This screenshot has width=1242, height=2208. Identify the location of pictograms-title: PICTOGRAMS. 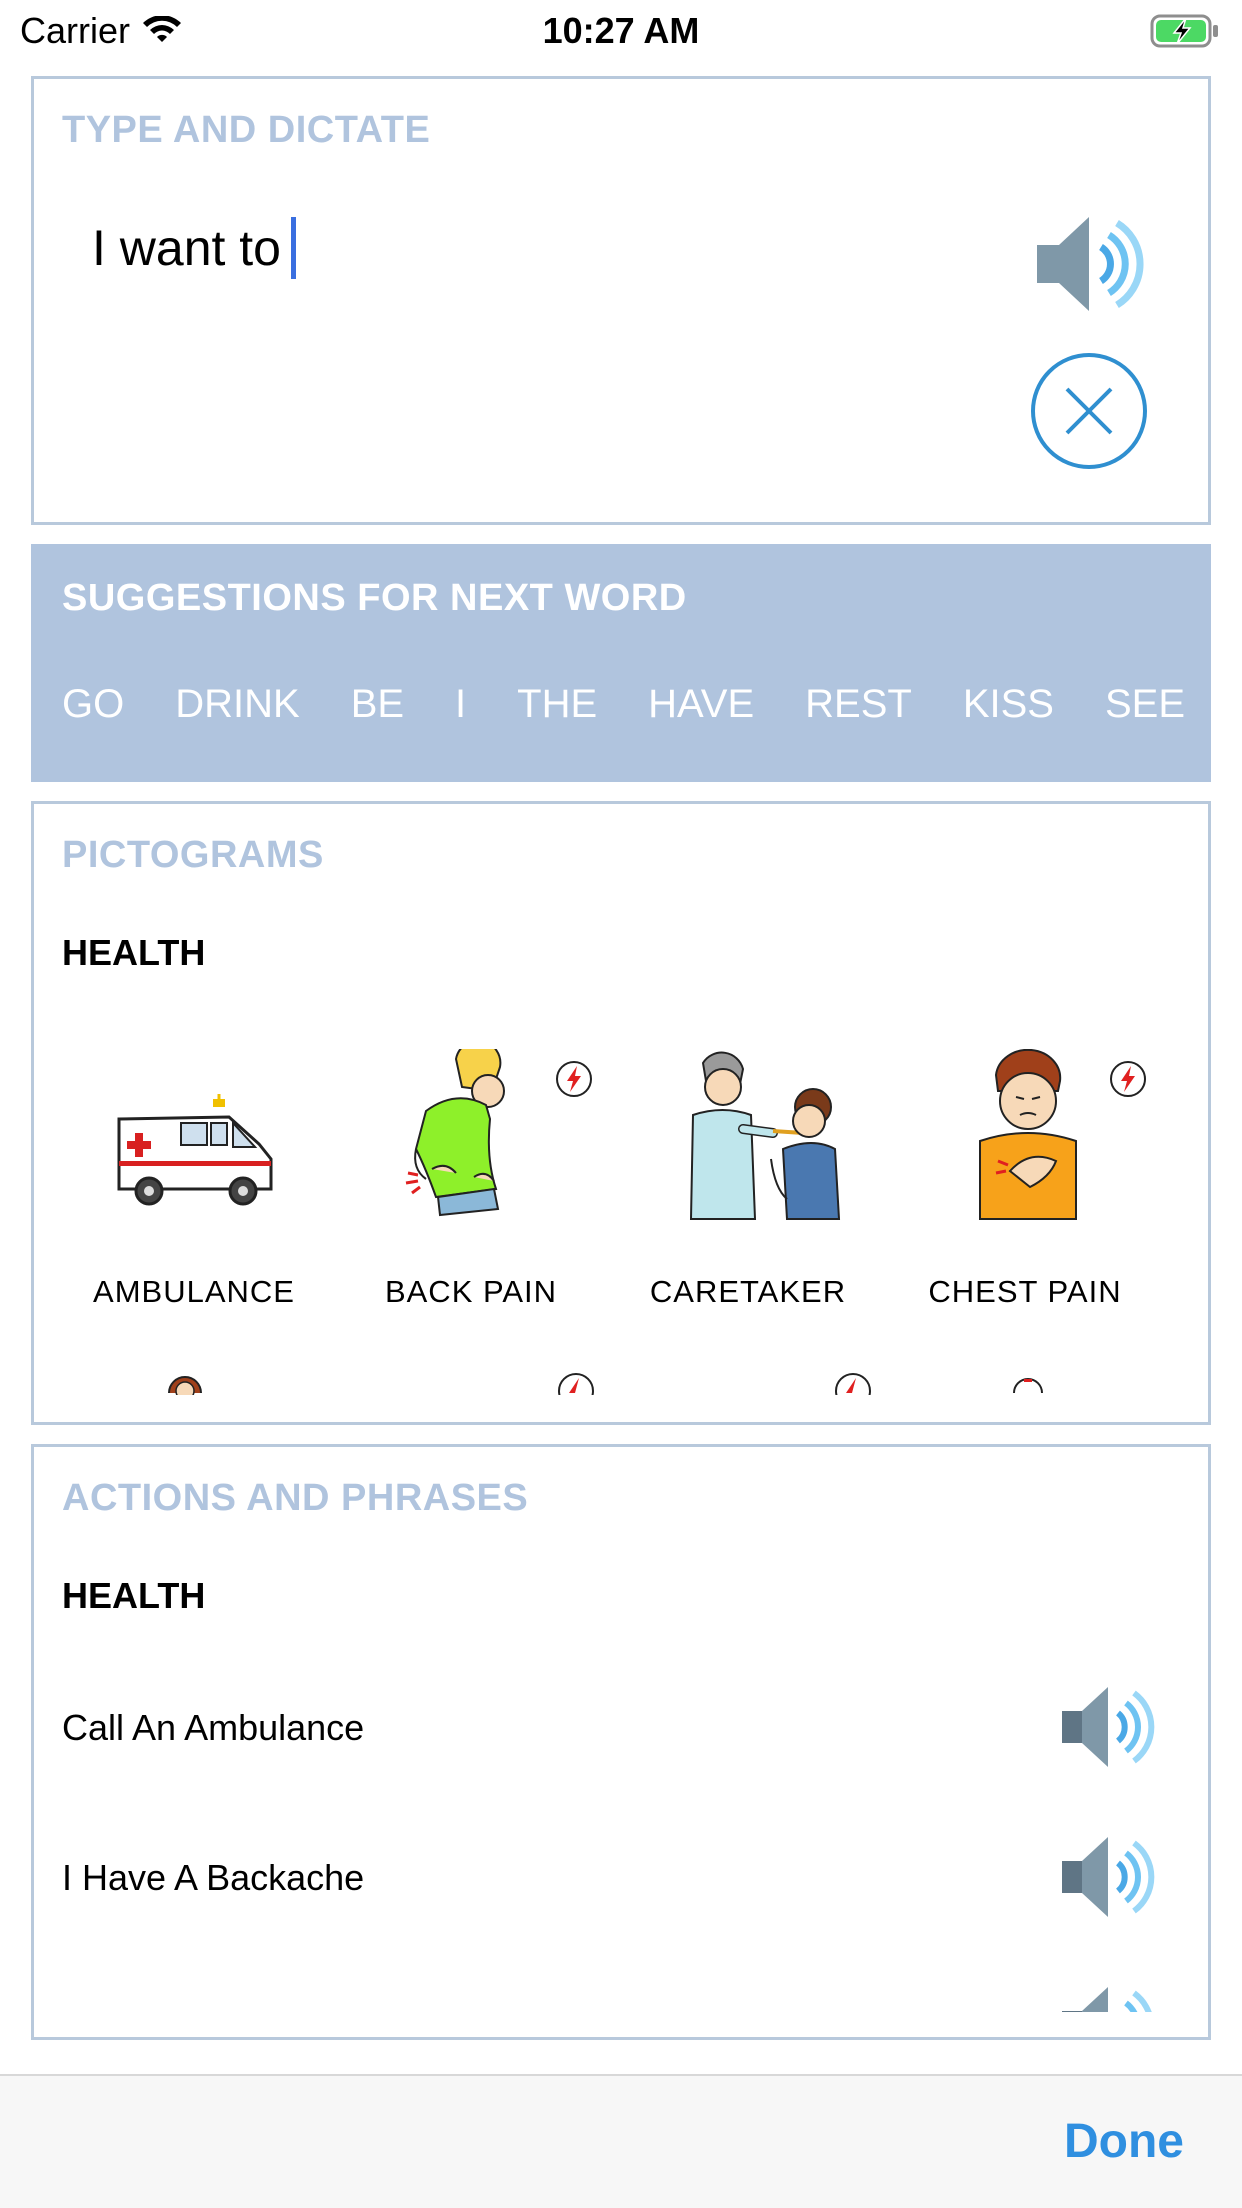
(193, 855).